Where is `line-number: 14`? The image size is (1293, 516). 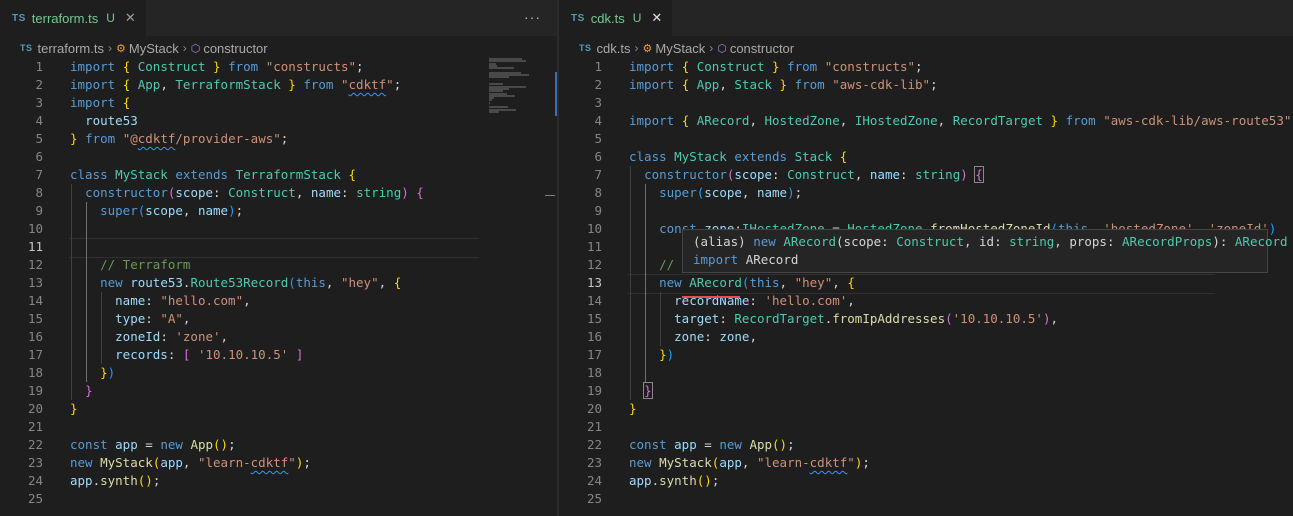
line-number: 14 is located at coordinates (594, 300).